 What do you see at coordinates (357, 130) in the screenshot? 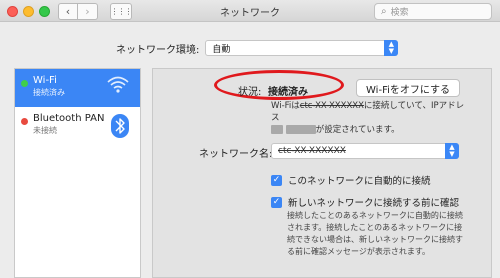
I see `description-text: が設定されています。` at bounding box center [357, 130].